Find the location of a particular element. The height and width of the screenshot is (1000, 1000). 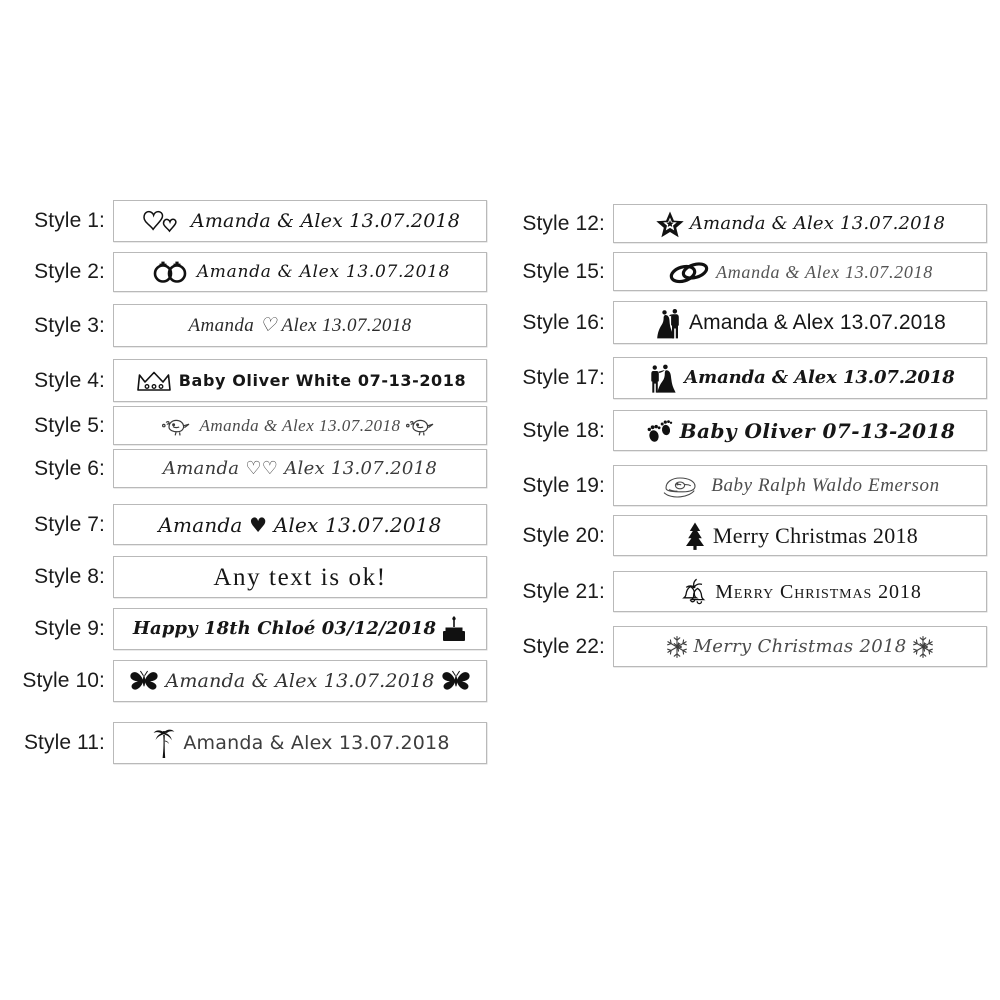

style-row: Style 3: Amanda ♡ Alex 13.07.2018 is located at coordinates (243, 325).